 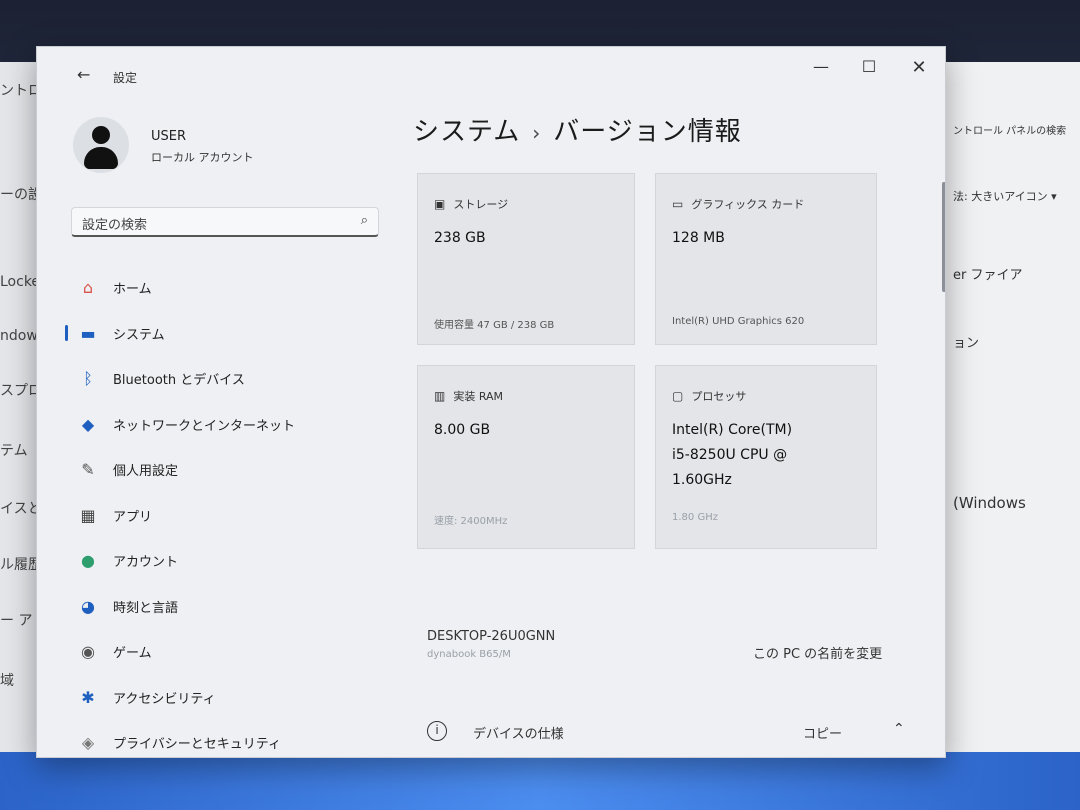 I want to click on device-model: dynabook B65/M, so click(x=469, y=654).